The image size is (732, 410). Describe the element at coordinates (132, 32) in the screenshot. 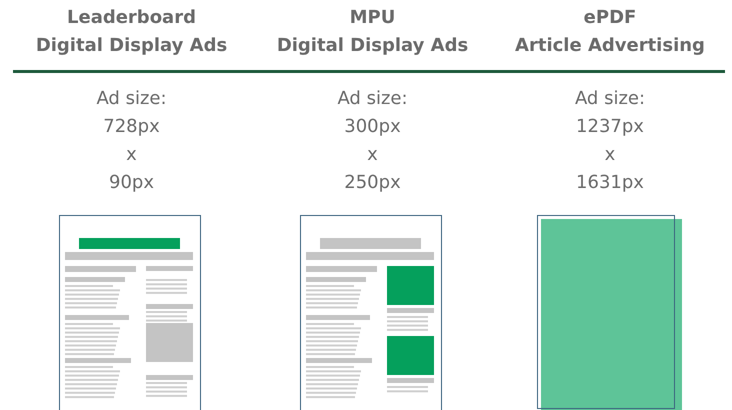

I see `column-heading: Leaderboard Digital Display Ads` at that location.